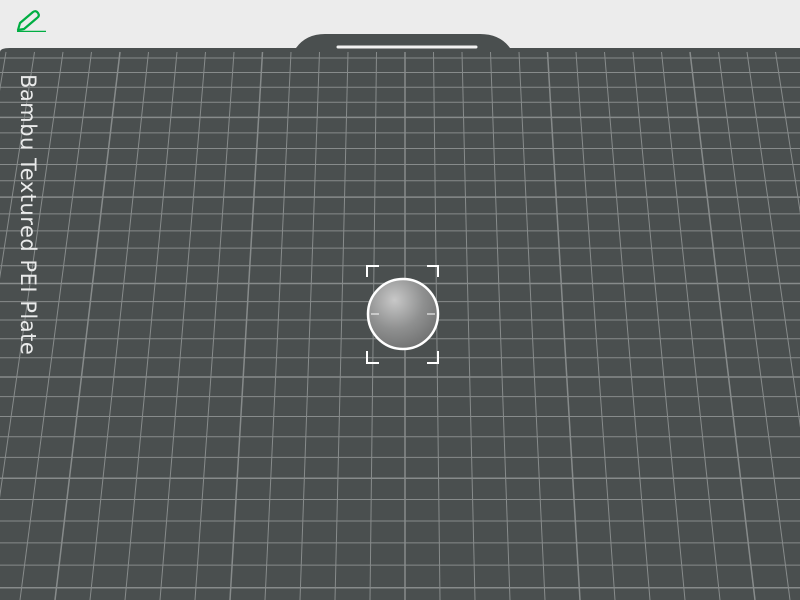 This screenshot has height=600, width=800. What do you see at coordinates (28, 215) in the screenshot?
I see `plate-type-label: Bambu Textured PEI Plate` at bounding box center [28, 215].